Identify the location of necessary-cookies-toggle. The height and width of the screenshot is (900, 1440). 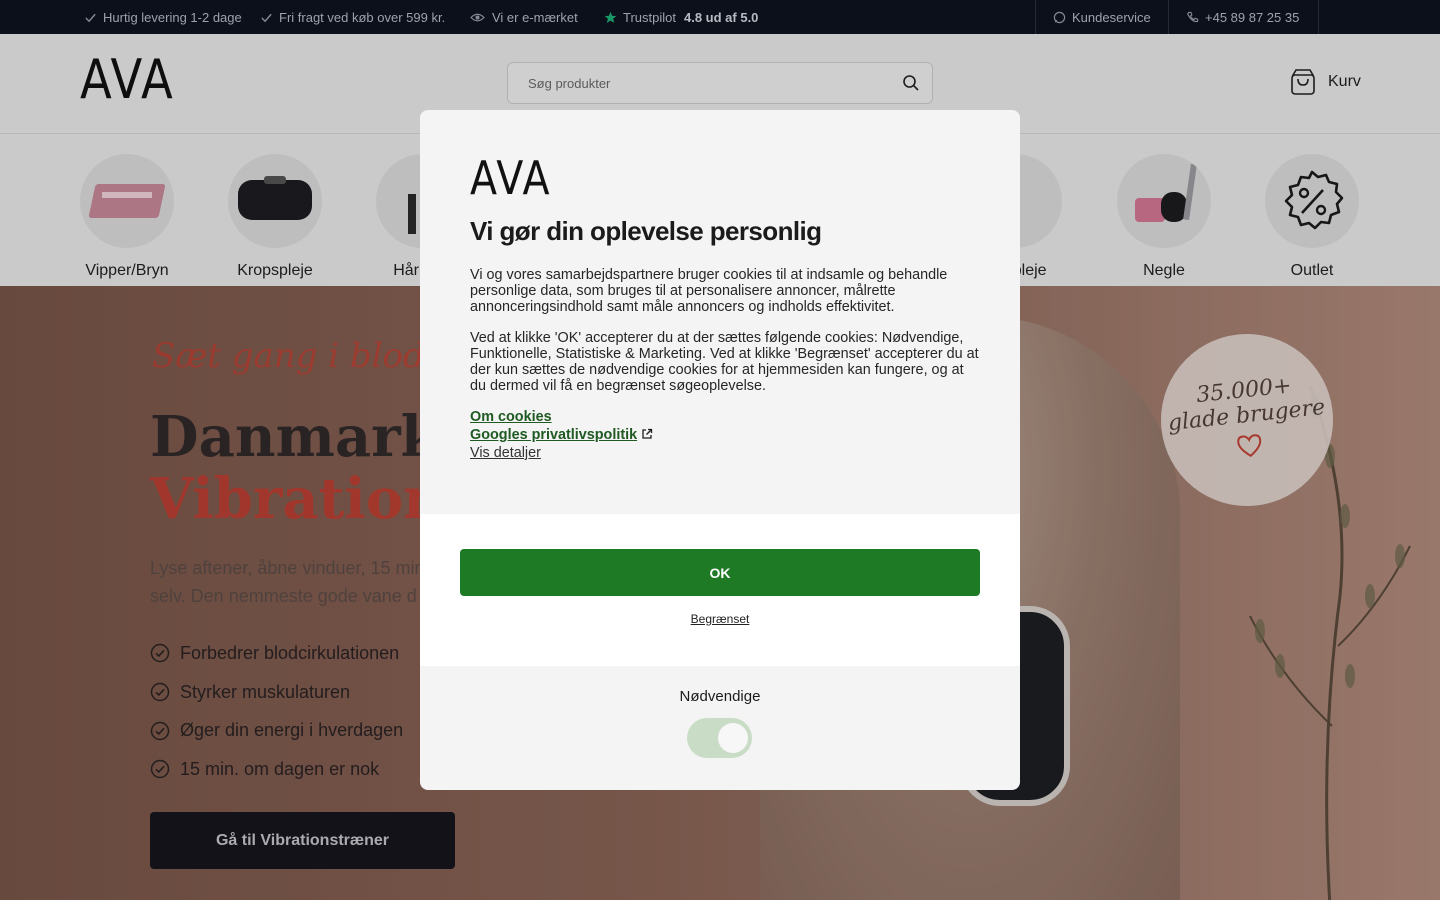
(719, 738).